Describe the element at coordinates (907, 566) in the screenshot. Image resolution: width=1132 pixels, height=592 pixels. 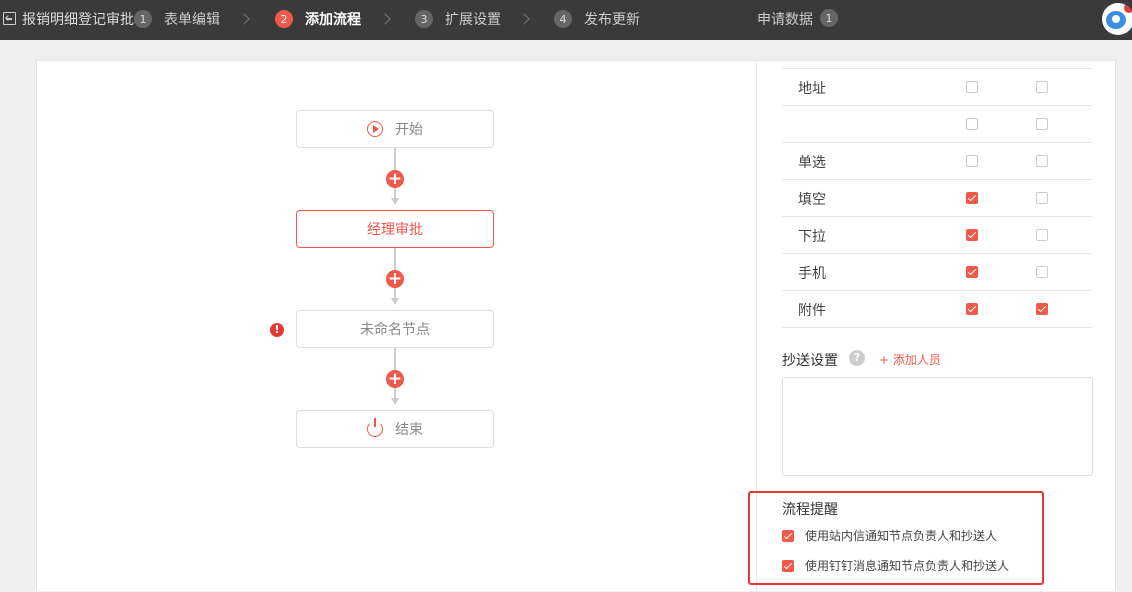
I see `reminder-option-label: 使用钉钉消息通知节点负责人和抄送人` at that location.